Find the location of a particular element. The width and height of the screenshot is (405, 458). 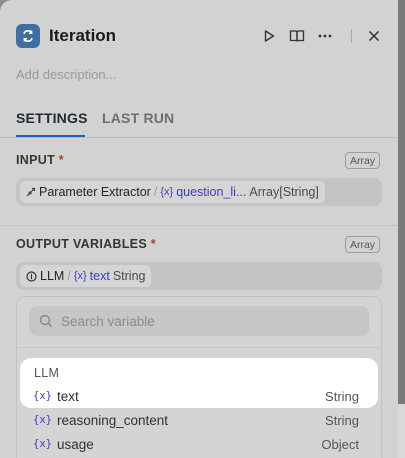

play-icon is located at coordinates (269, 36).